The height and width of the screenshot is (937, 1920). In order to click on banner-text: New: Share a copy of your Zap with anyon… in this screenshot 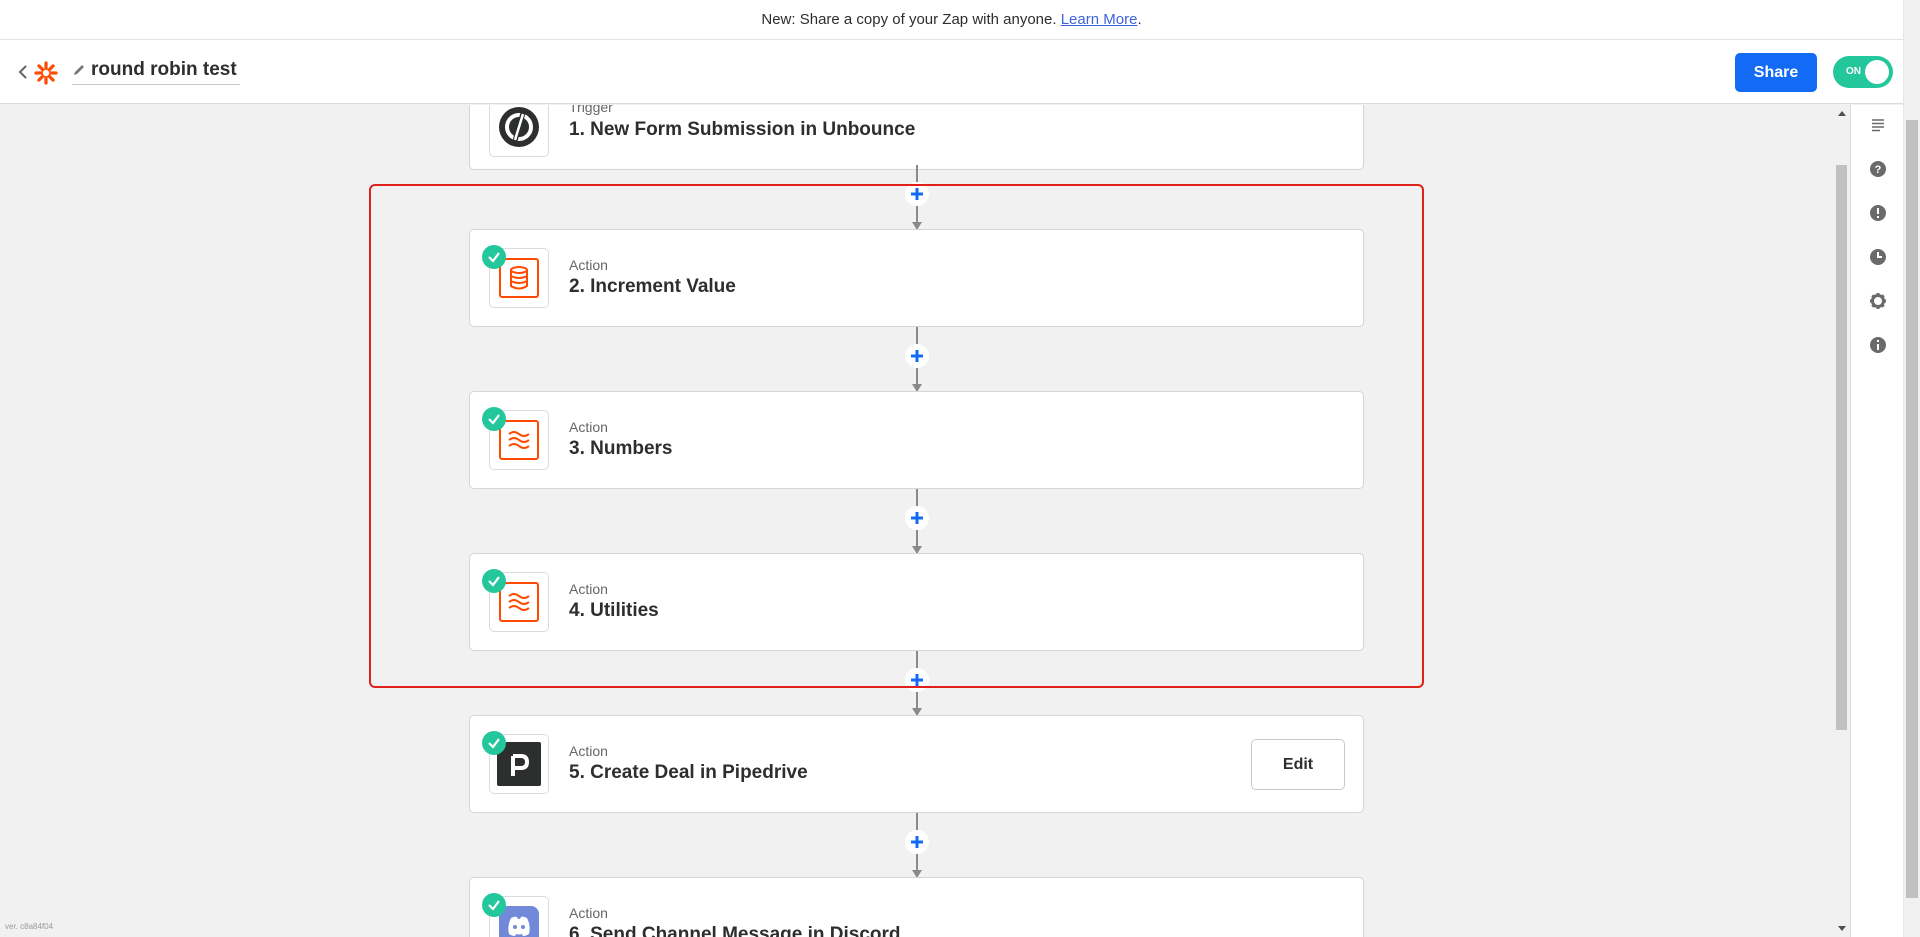, I will do `click(909, 19)`.